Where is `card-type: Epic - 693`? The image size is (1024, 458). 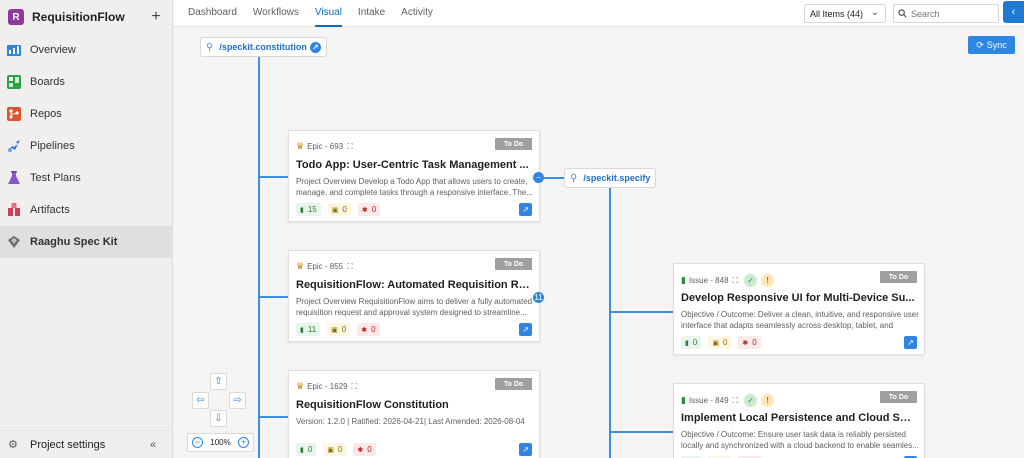
card-type: Epic - 693 is located at coordinates (325, 146).